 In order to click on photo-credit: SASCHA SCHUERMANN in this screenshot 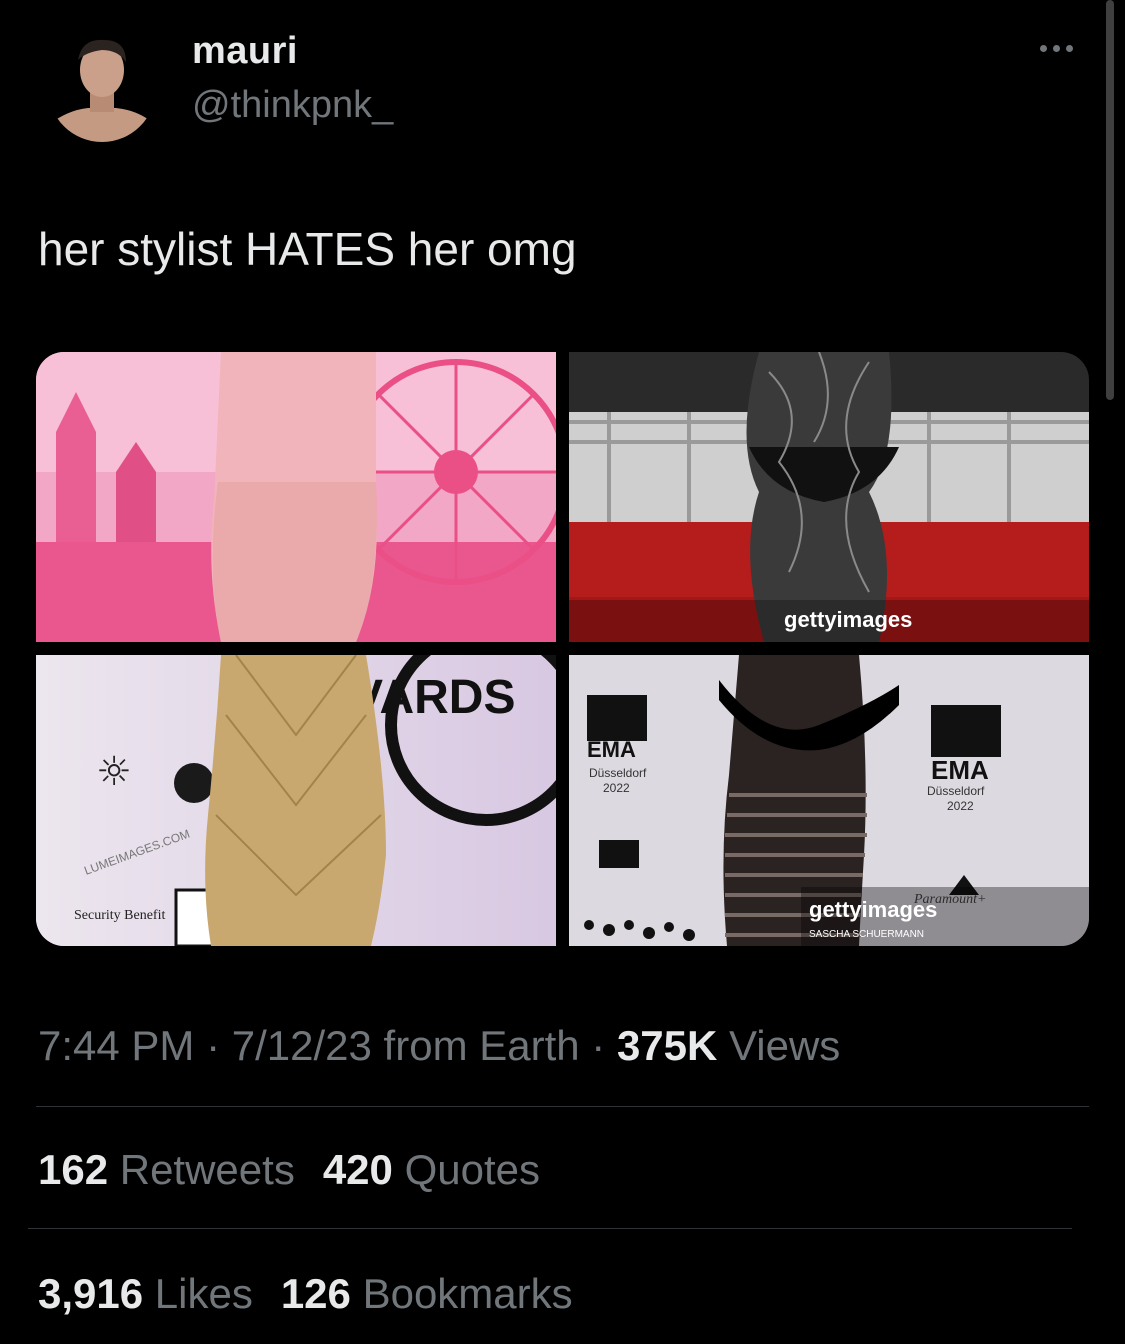, I will do `click(866, 934)`.